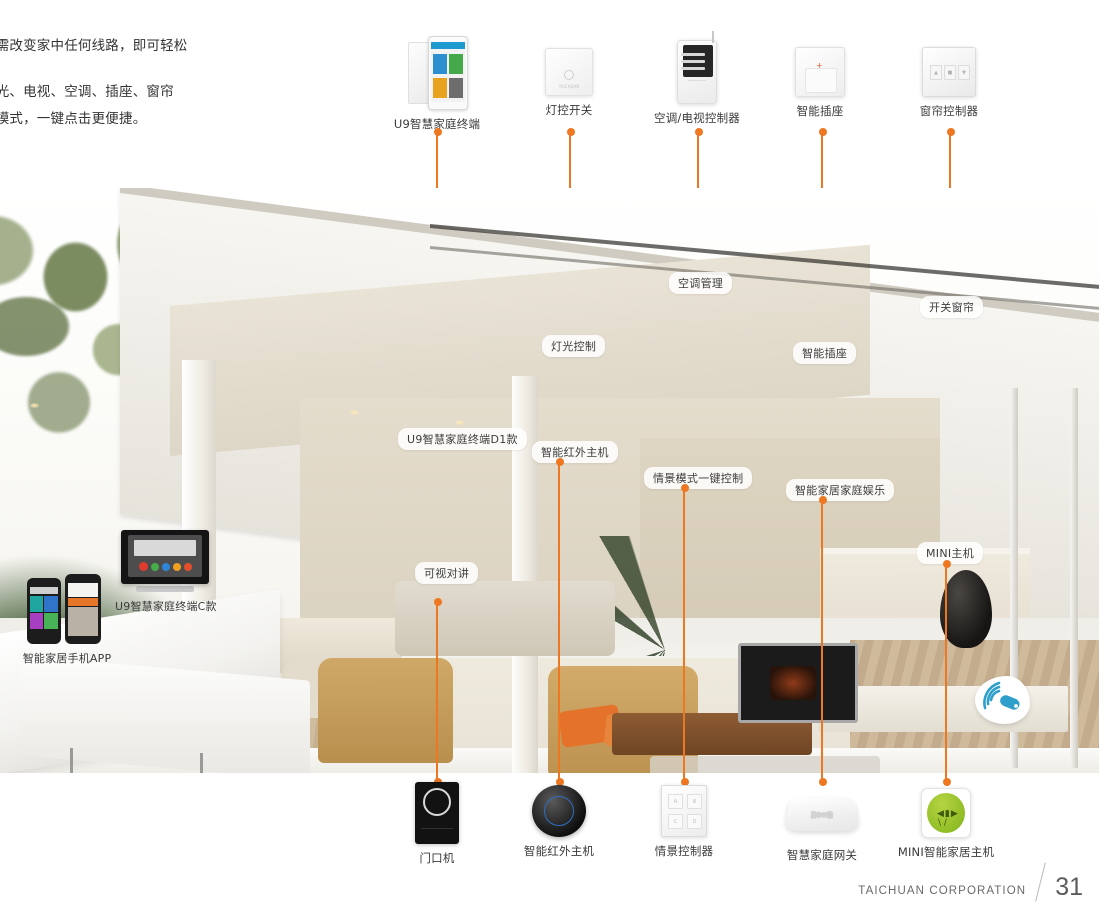  I want to click on product-door-station: 门口机, so click(437, 824).